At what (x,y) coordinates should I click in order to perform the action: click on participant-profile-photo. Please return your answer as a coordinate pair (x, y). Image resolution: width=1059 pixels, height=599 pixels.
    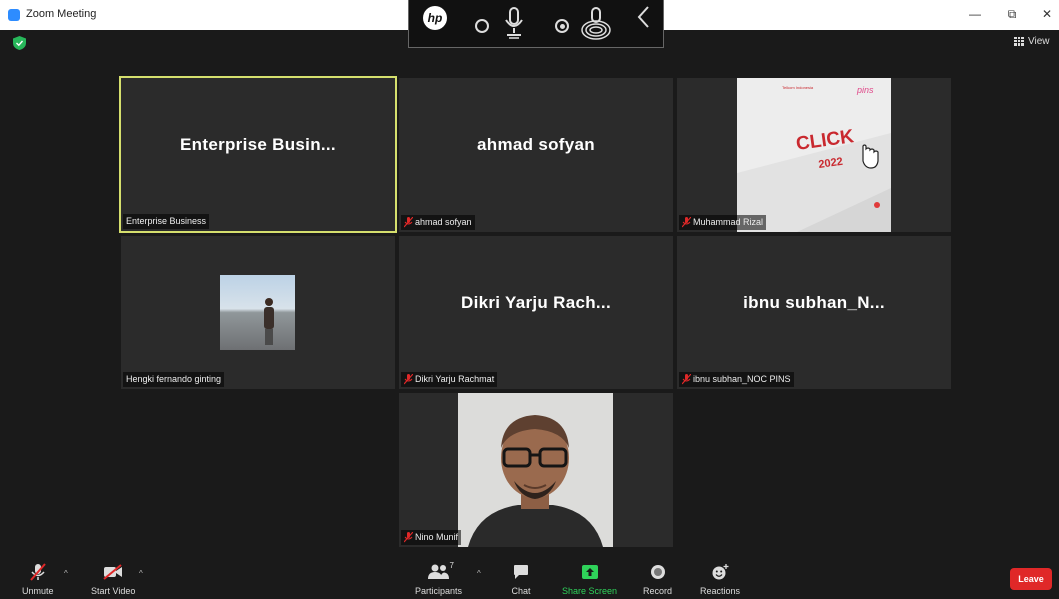
    Looking at the image, I should click on (257, 312).